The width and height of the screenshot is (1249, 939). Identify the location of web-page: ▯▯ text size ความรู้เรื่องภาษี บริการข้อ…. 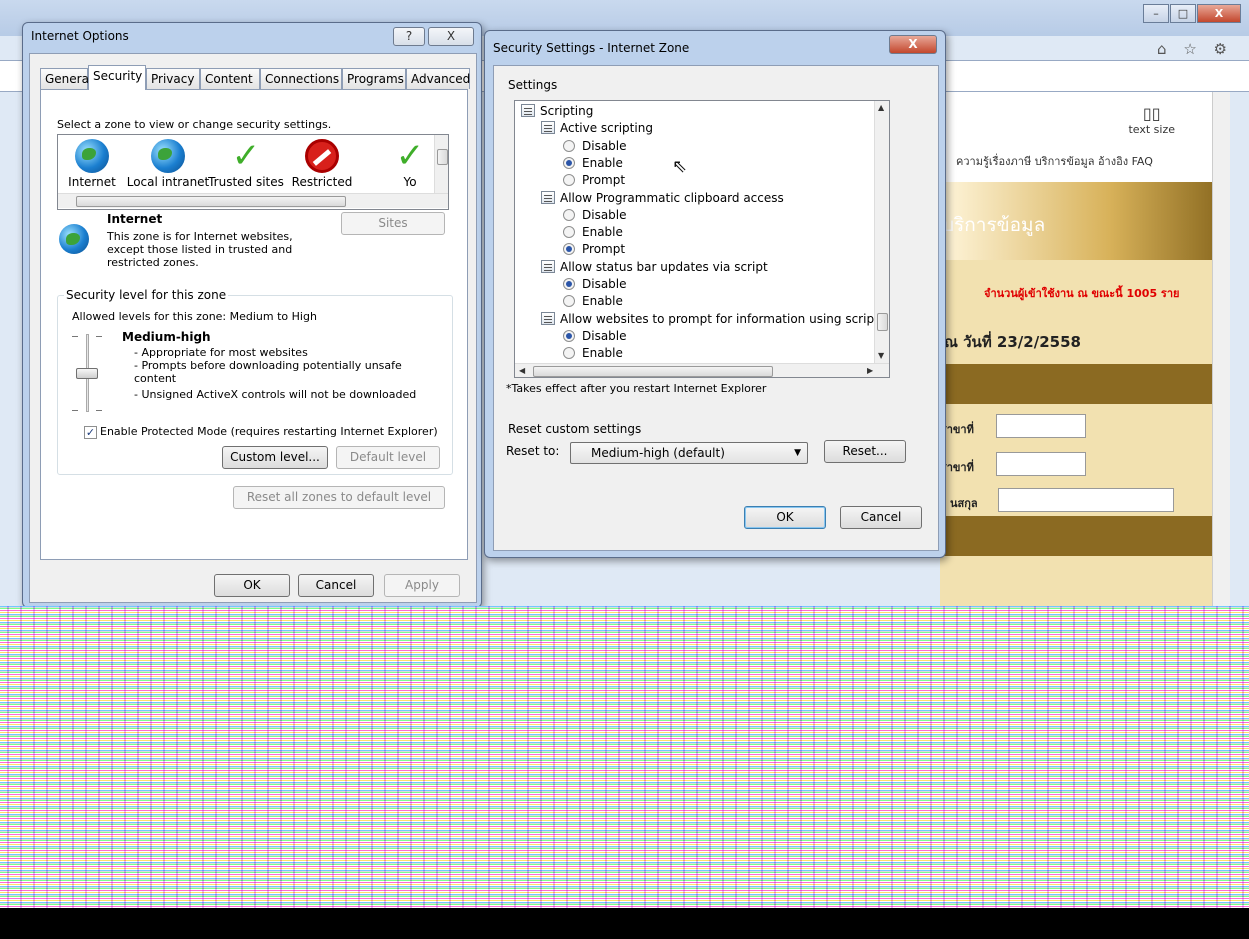
(1085, 349).